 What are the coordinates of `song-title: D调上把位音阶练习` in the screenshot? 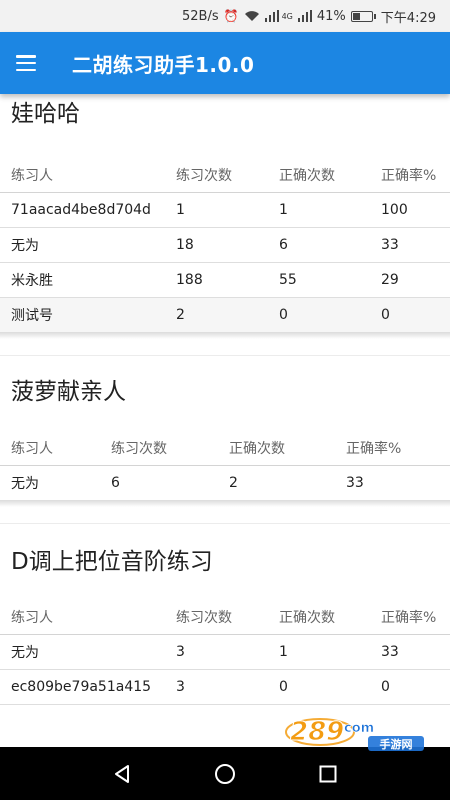 It's located at (112, 562).